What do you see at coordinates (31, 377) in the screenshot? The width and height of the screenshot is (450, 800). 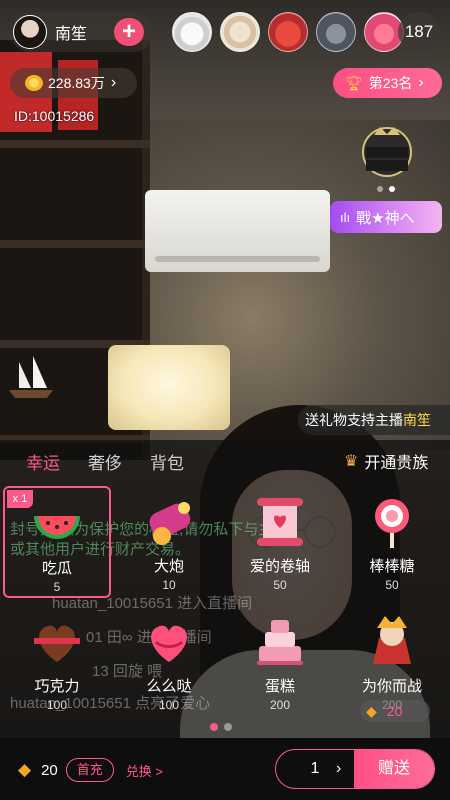 I see `ship-model` at bounding box center [31, 377].